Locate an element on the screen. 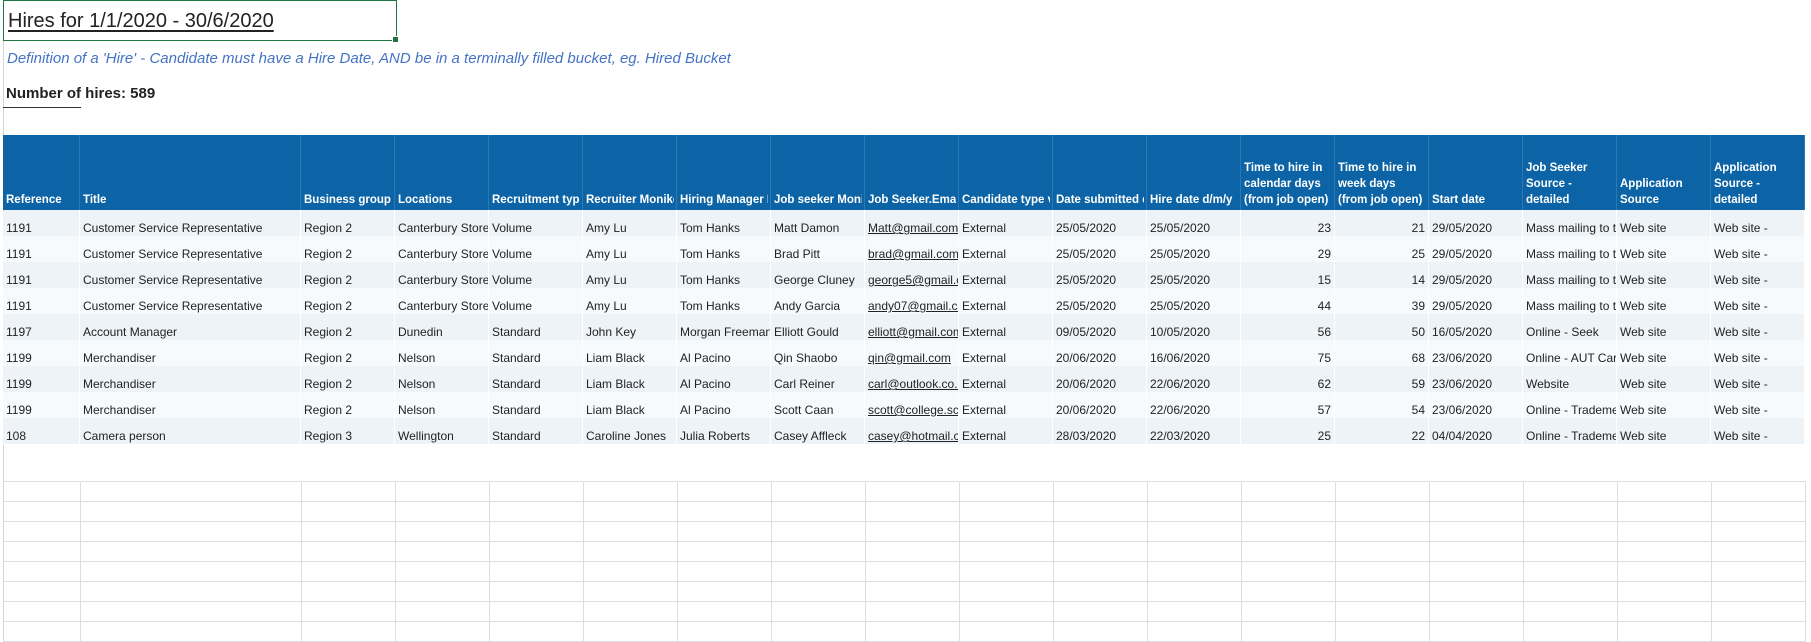 The height and width of the screenshot is (642, 1811). column-header: Job seeker Moniker is located at coordinates (818, 172).